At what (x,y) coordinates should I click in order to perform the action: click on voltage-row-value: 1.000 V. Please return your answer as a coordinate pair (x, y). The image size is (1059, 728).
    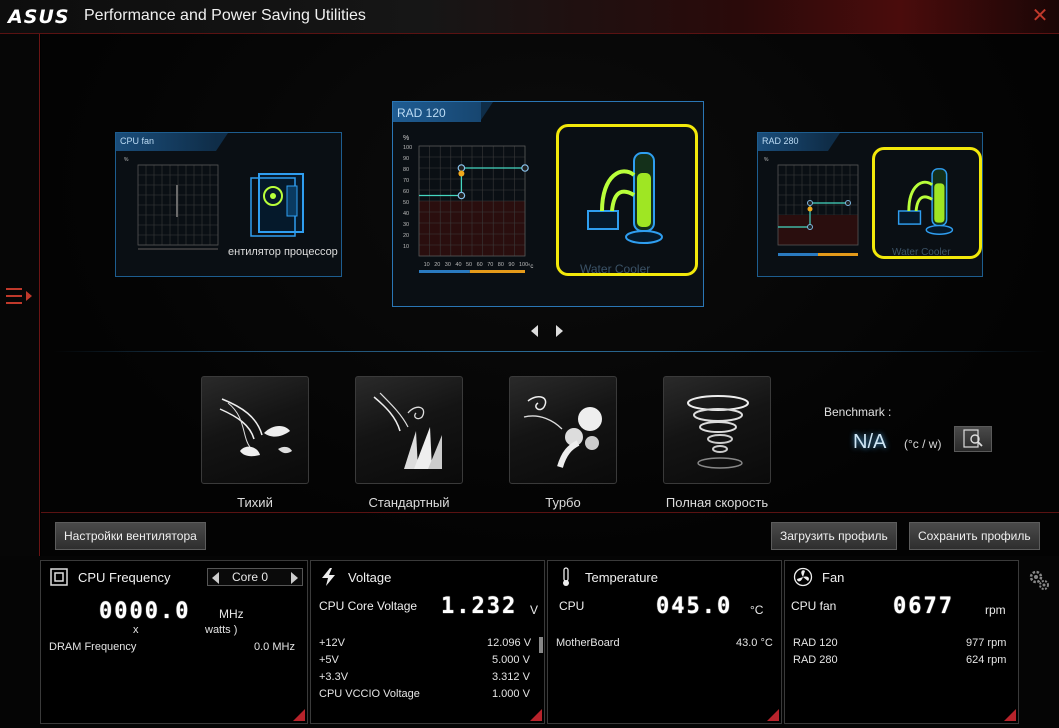
    Looking at the image, I should click on (511, 694).